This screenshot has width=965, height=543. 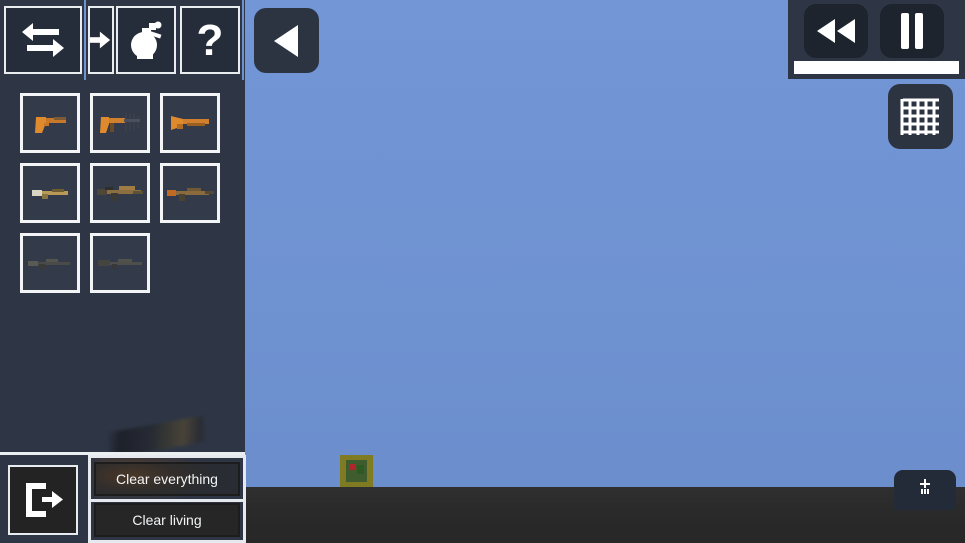 I want to click on clear-actions-panel: Clear everything Clear living, so click(x=167, y=499).